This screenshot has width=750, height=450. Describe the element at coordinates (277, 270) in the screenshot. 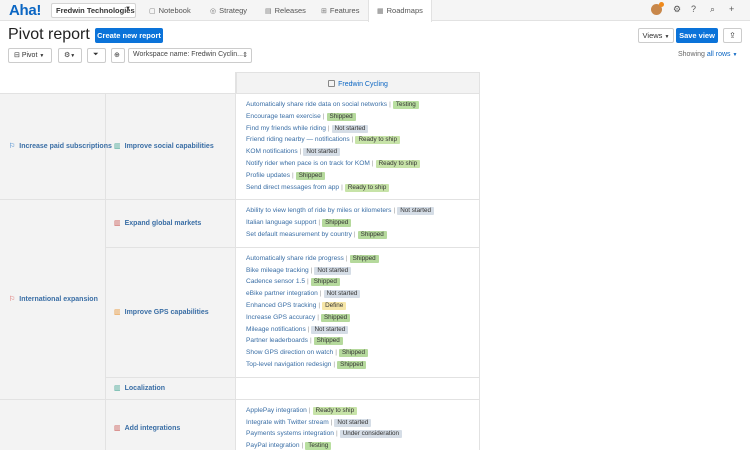

I see `feature-name: Bike mileage tracking` at that location.